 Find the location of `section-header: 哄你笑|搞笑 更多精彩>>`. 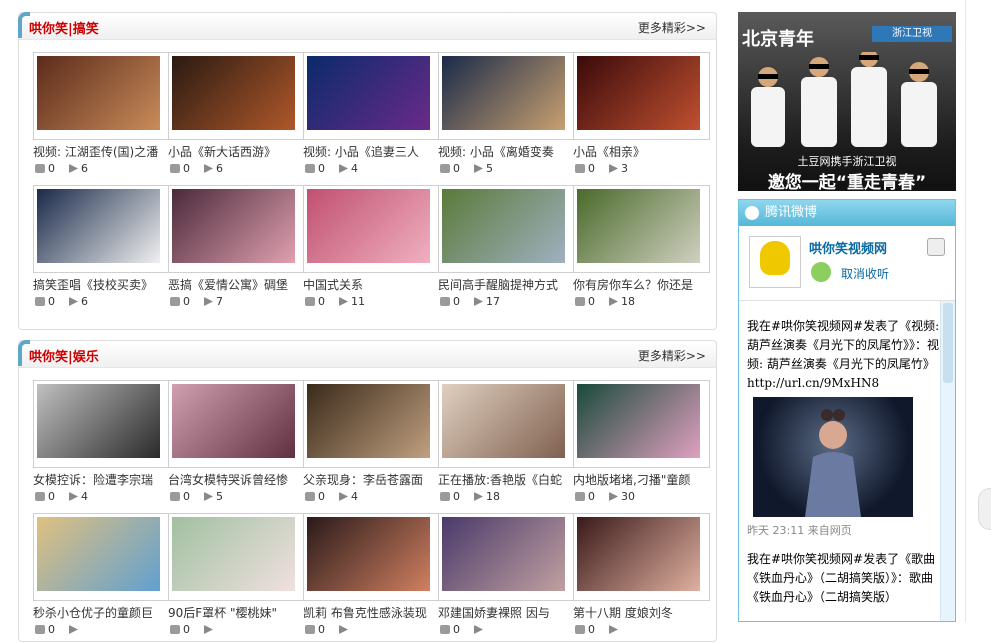

section-header: 哄你笑|搞笑 更多精彩>> is located at coordinates (367, 26).